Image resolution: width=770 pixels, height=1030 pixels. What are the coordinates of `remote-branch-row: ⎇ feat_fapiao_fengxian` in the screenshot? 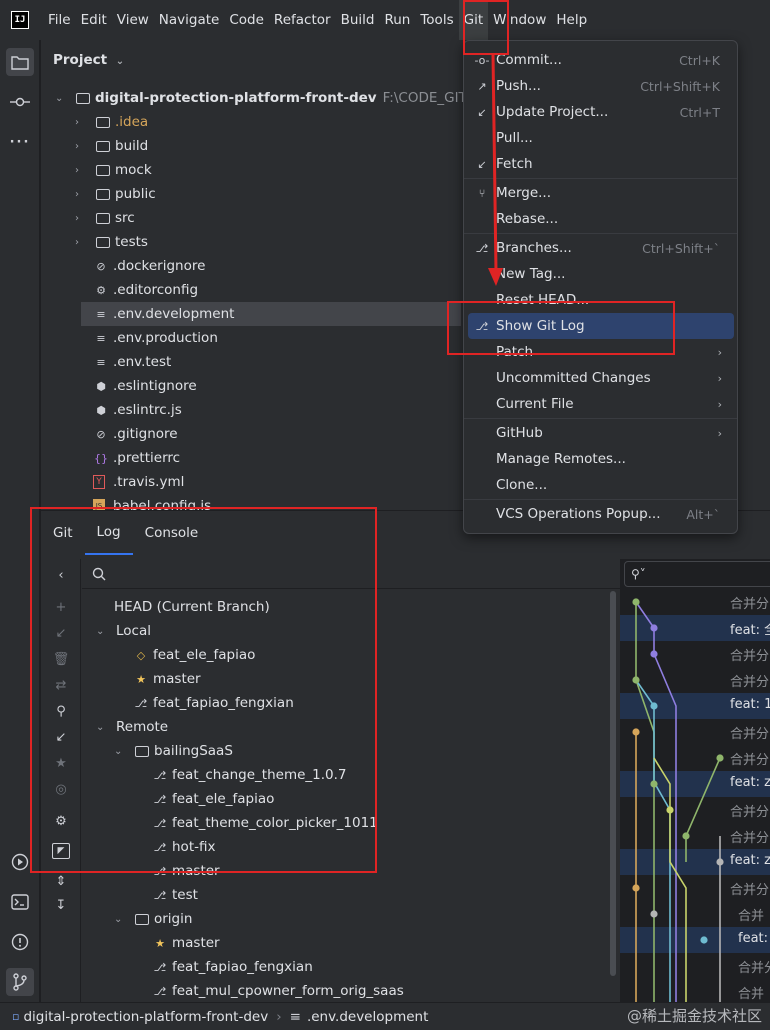 It's located at (232, 967).